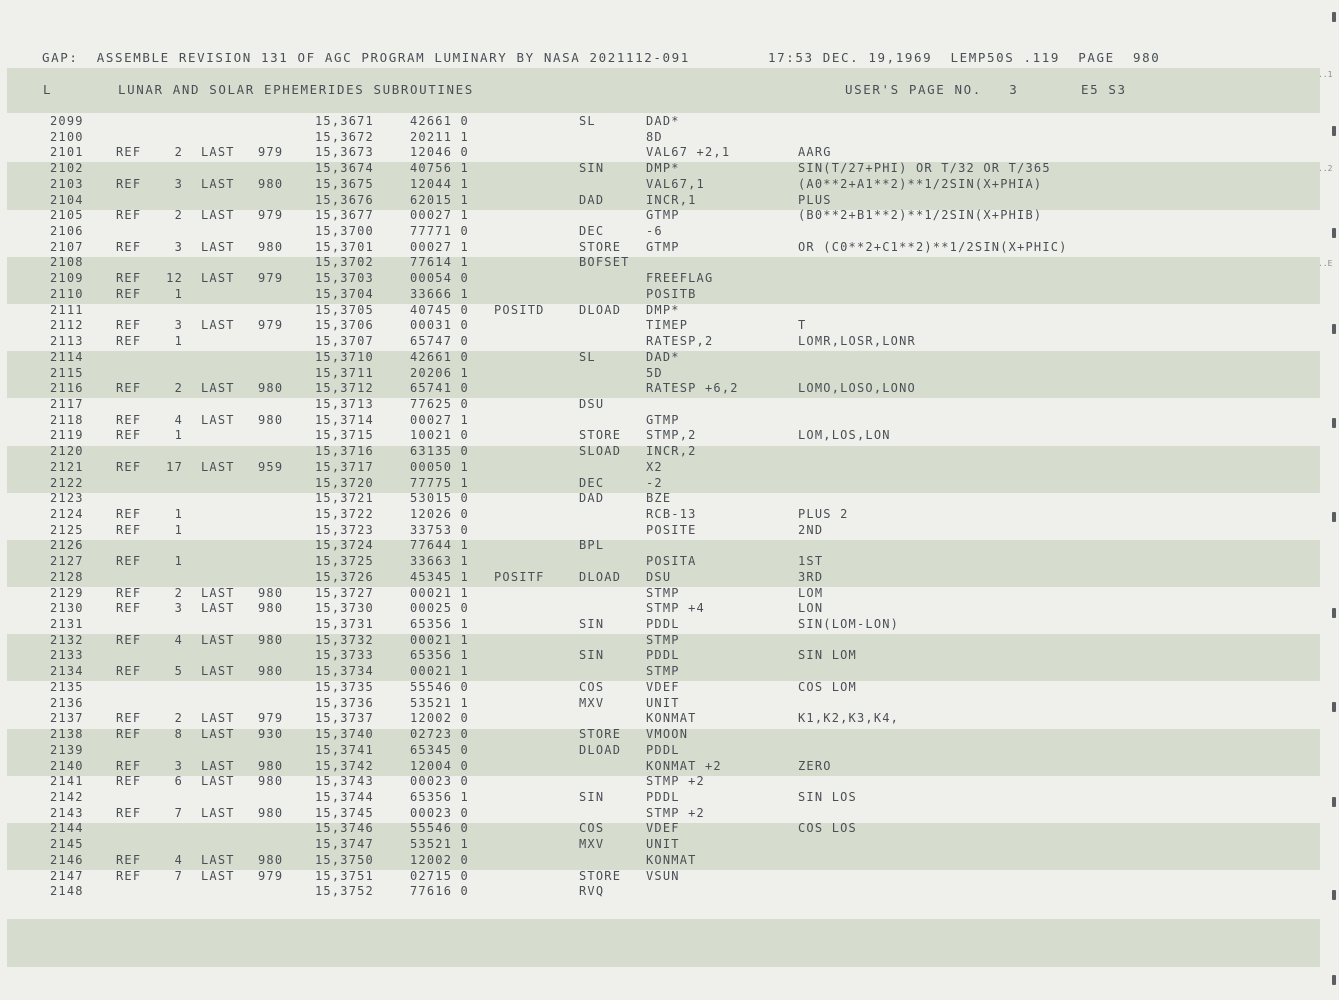  I want to click on line-number: 2148, so click(67, 891).